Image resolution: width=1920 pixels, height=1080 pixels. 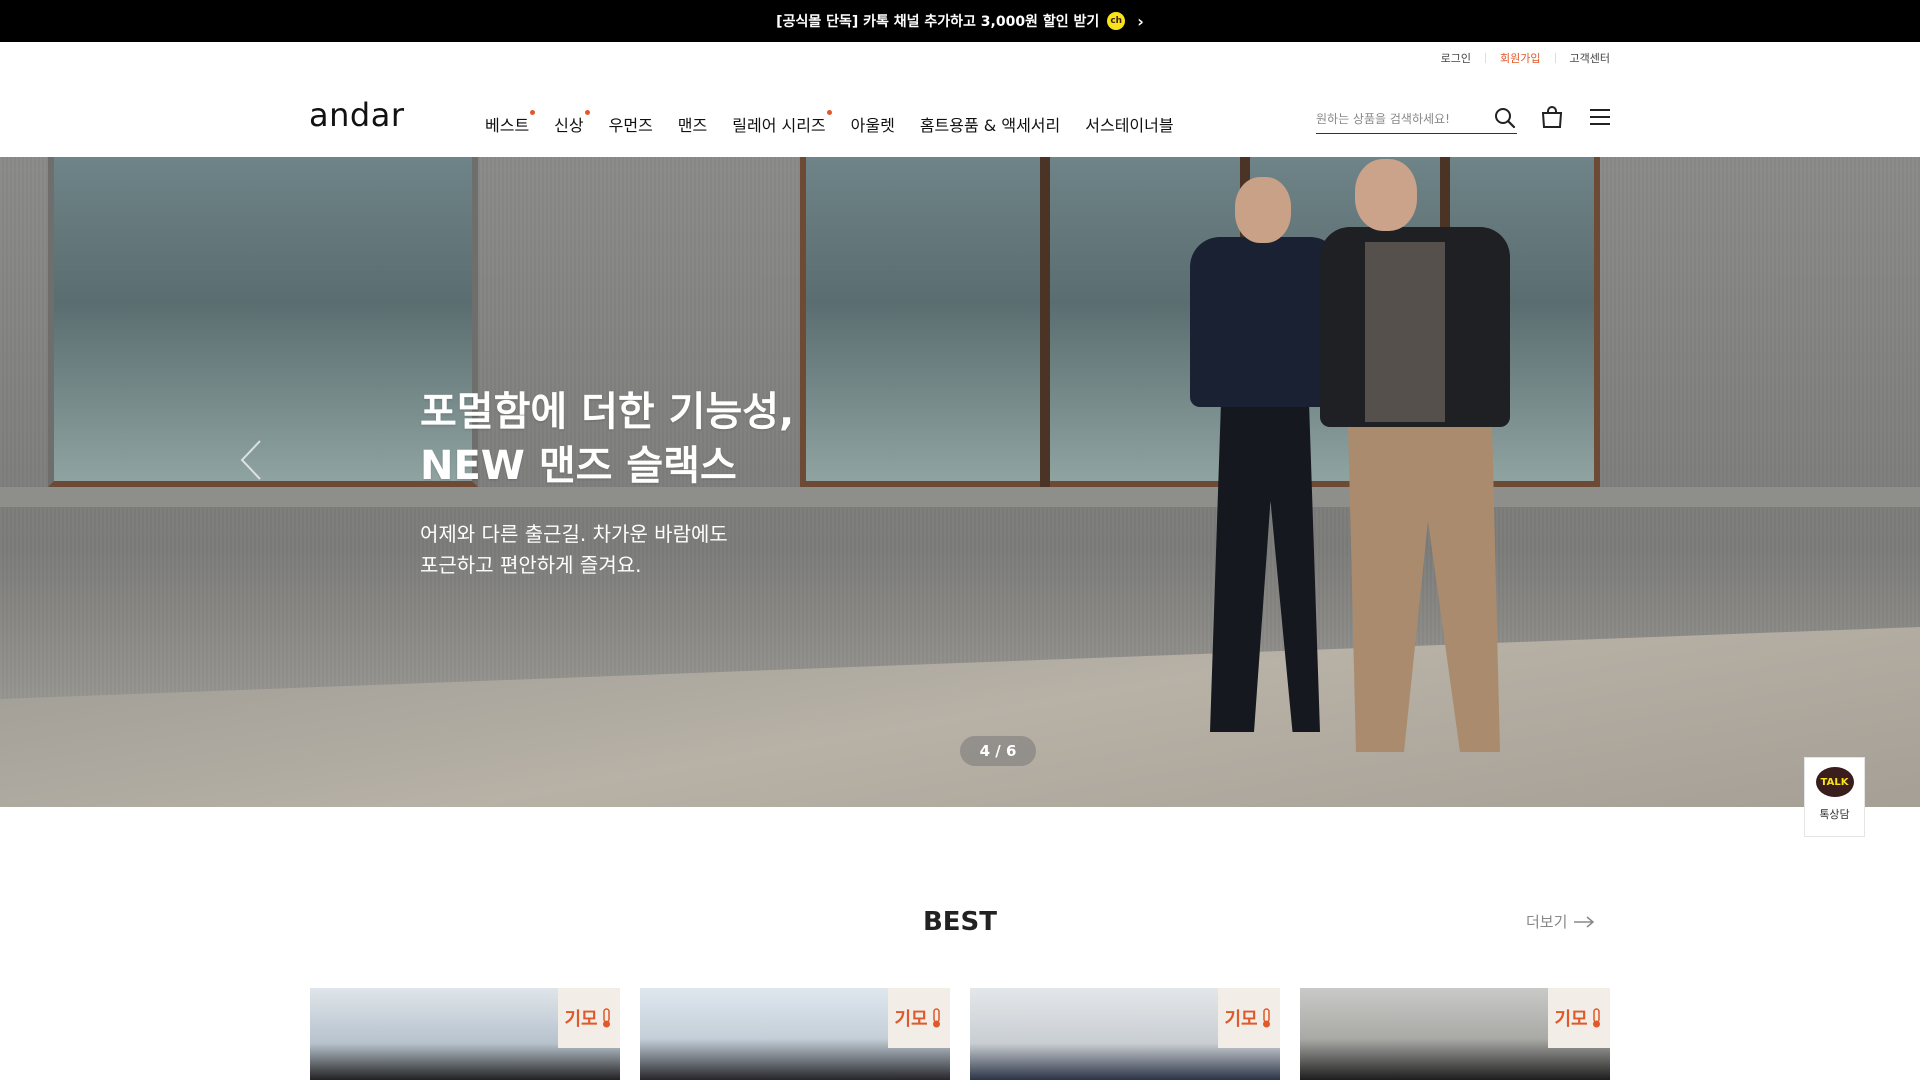 What do you see at coordinates (251, 460) in the screenshot?
I see `chevron-left-icon` at bounding box center [251, 460].